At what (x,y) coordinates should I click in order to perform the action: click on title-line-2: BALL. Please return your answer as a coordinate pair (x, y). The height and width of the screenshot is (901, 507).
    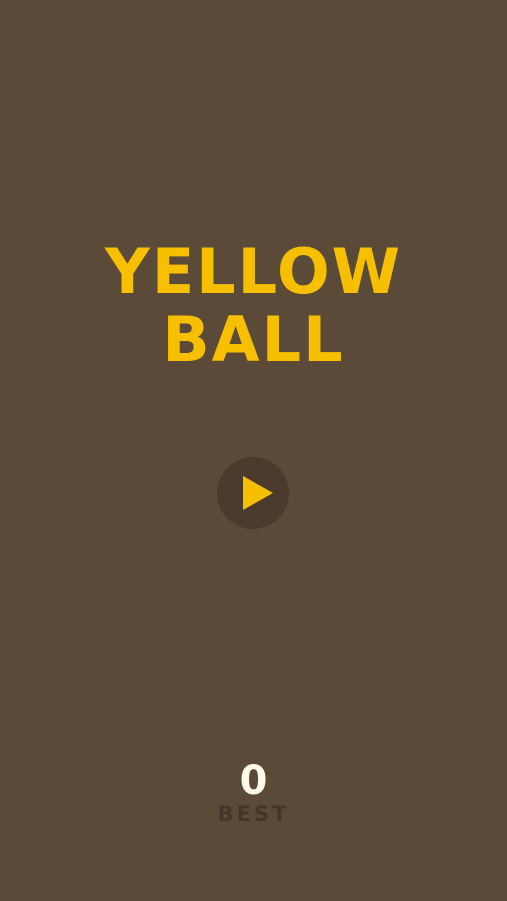
    Looking at the image, I should click on (253, 339).